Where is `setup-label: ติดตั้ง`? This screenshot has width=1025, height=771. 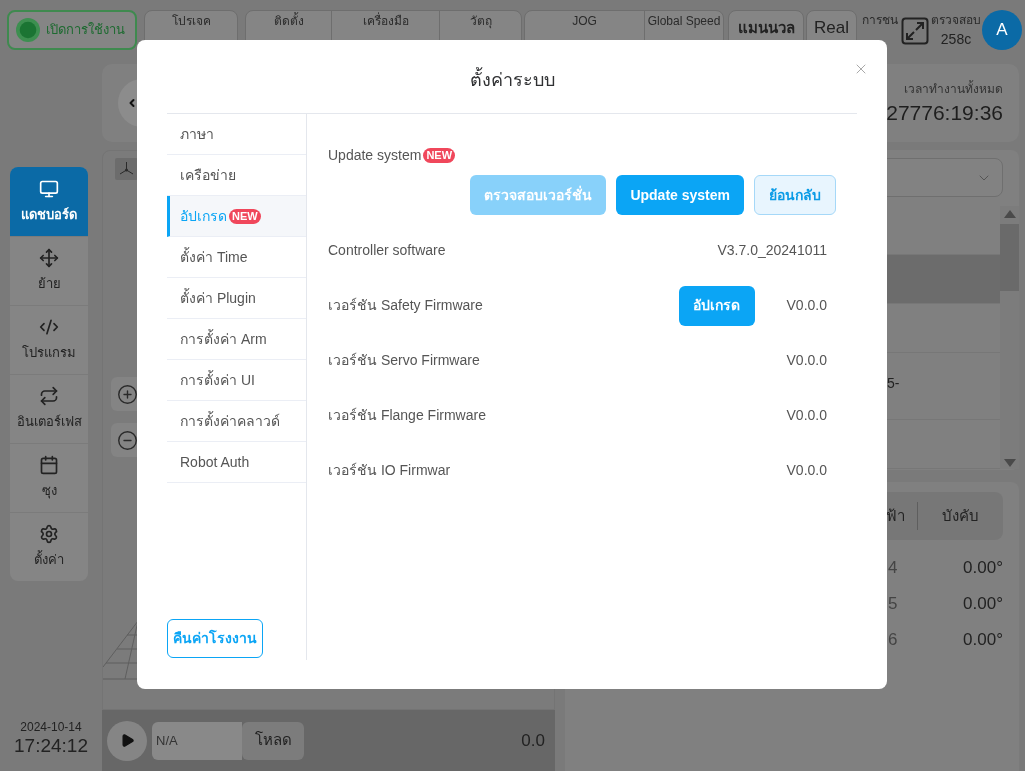
setup-label: ติดตั้ง is located at coordinates (288, 21).